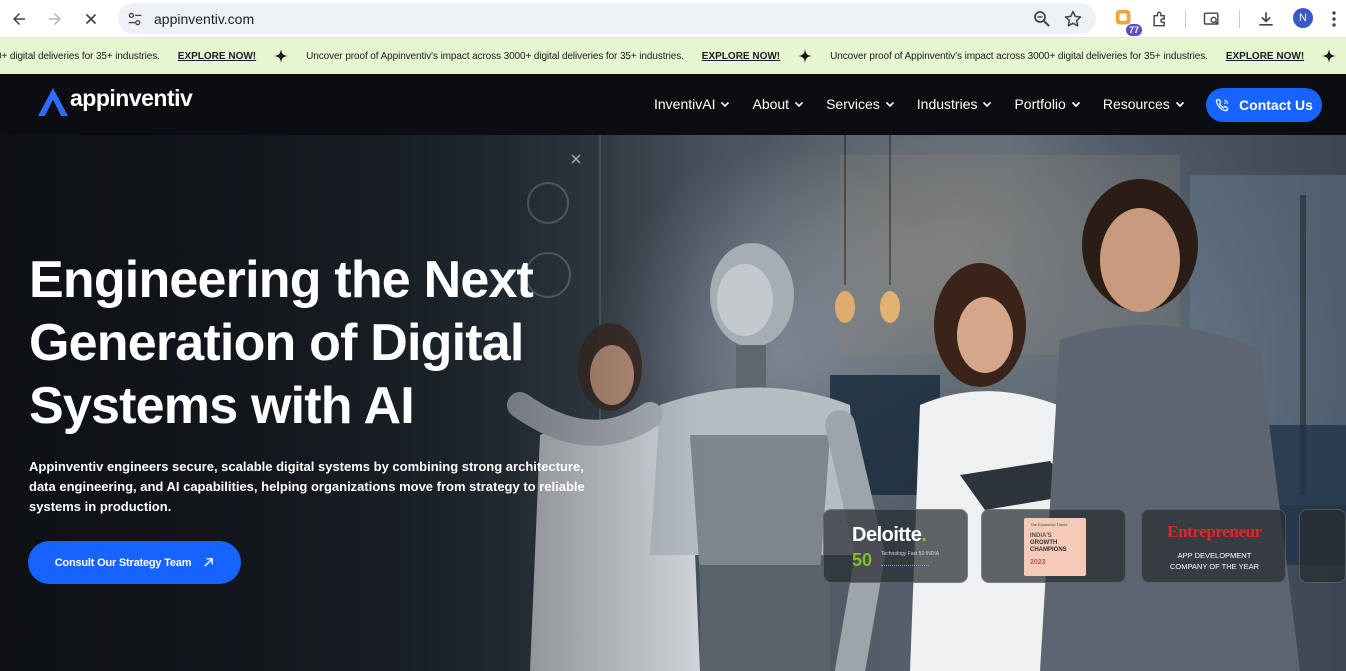 The image size is (1346, 671). I want to click on puzzle-icon, so click(1159, 19).